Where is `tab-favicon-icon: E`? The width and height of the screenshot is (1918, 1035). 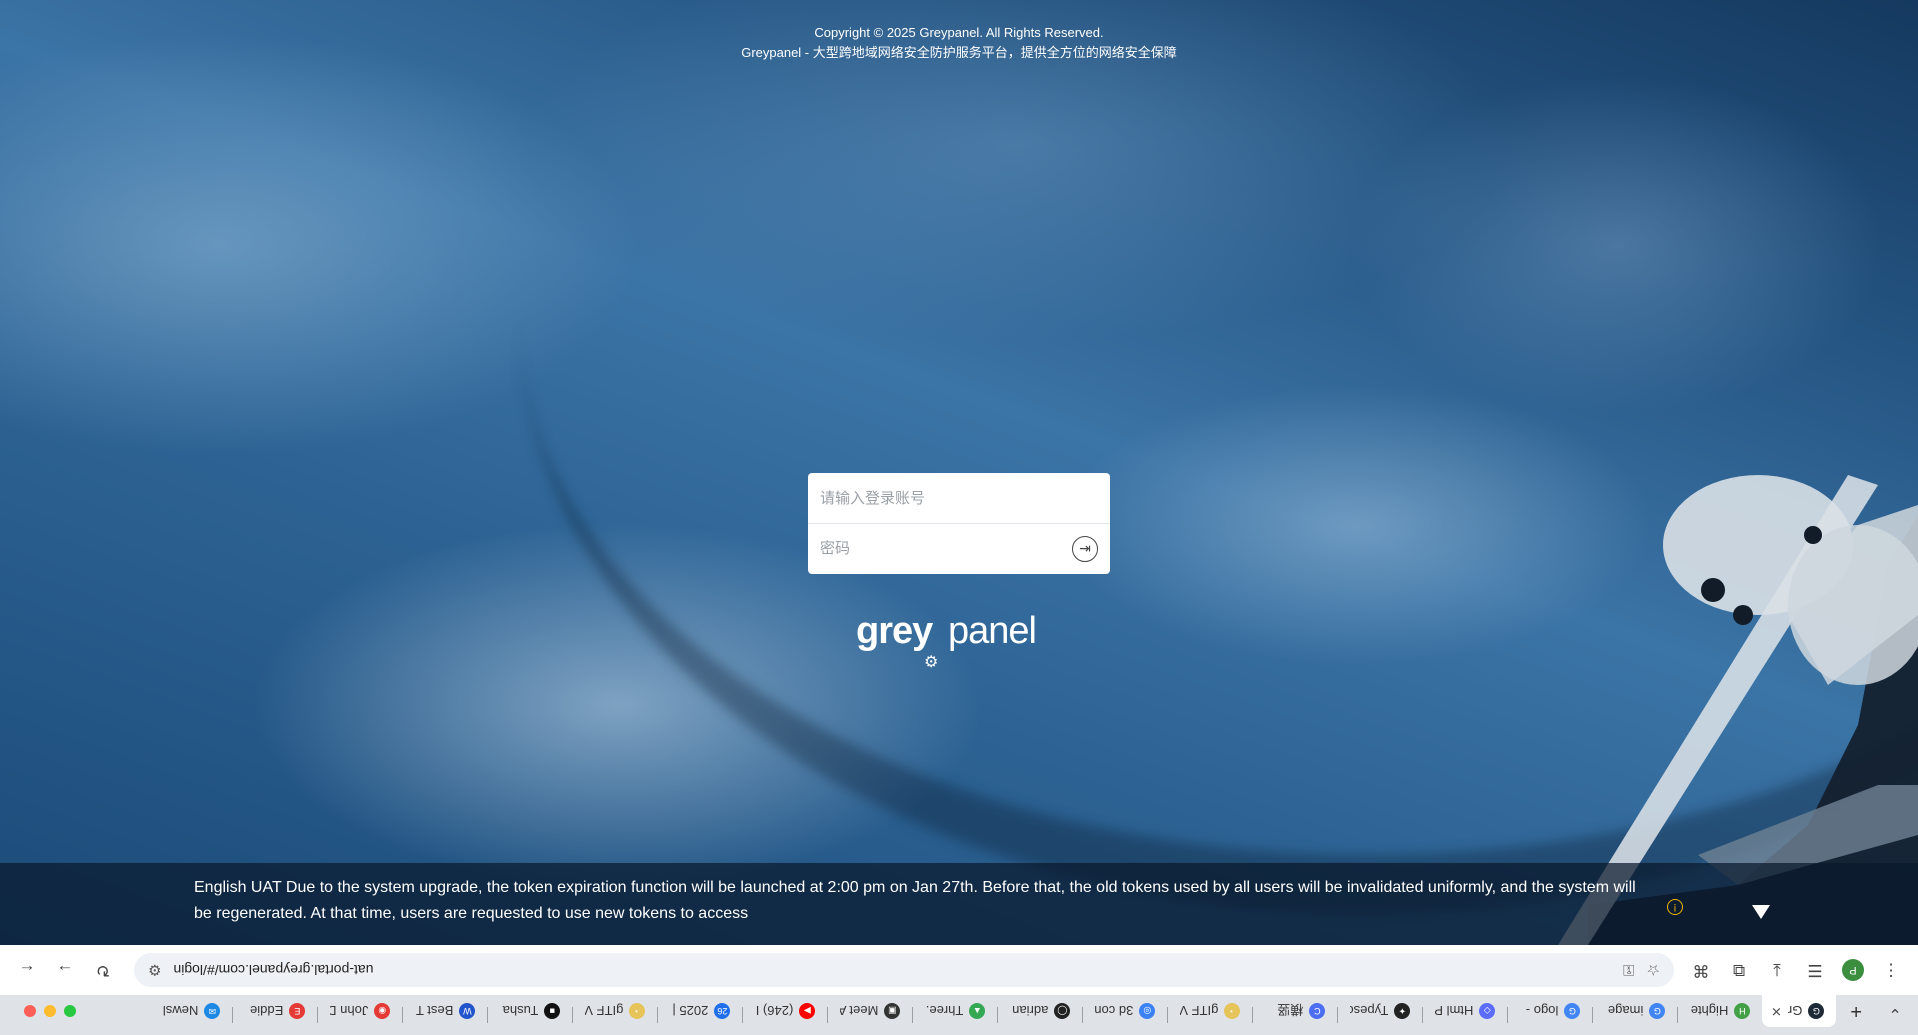
tab-favicon-icon: E is located at coordinates (297, 1011).